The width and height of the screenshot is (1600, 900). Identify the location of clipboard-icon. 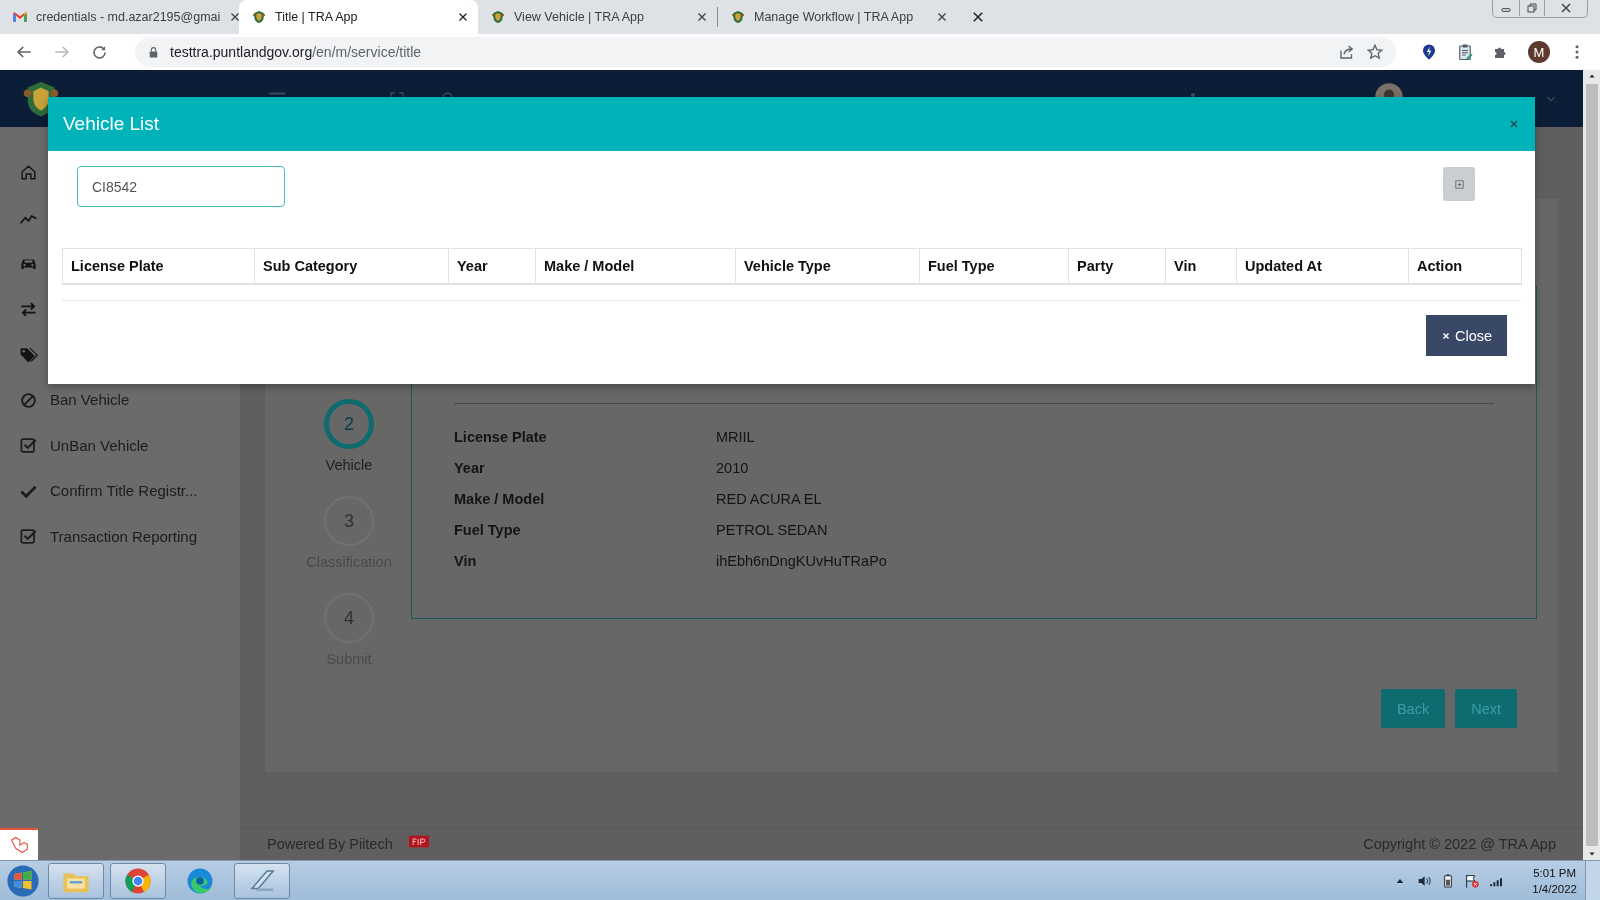
(1465, 52).